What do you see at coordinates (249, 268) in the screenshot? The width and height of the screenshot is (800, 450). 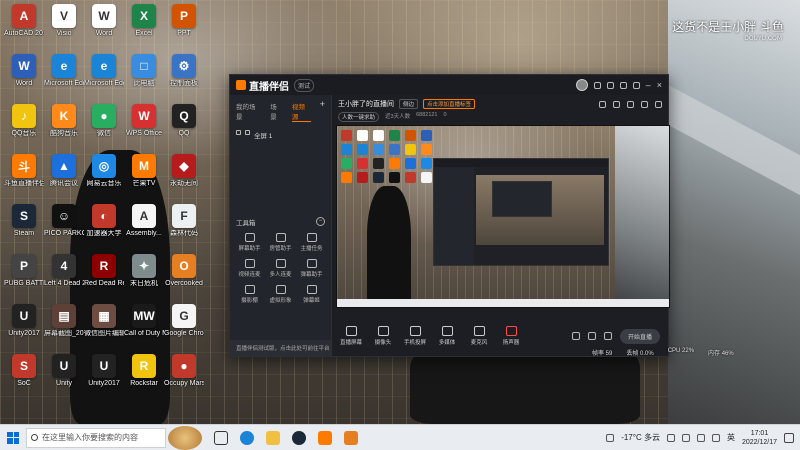 I see `tool-button: 视频连麦` at bounding box center [249, 268].